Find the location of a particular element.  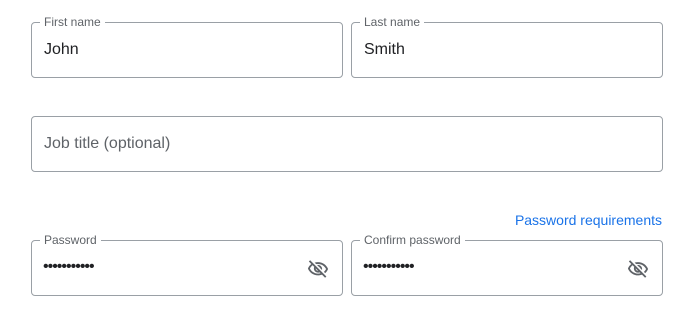

last-name-value: Smith is located at coordinates (384, 50).